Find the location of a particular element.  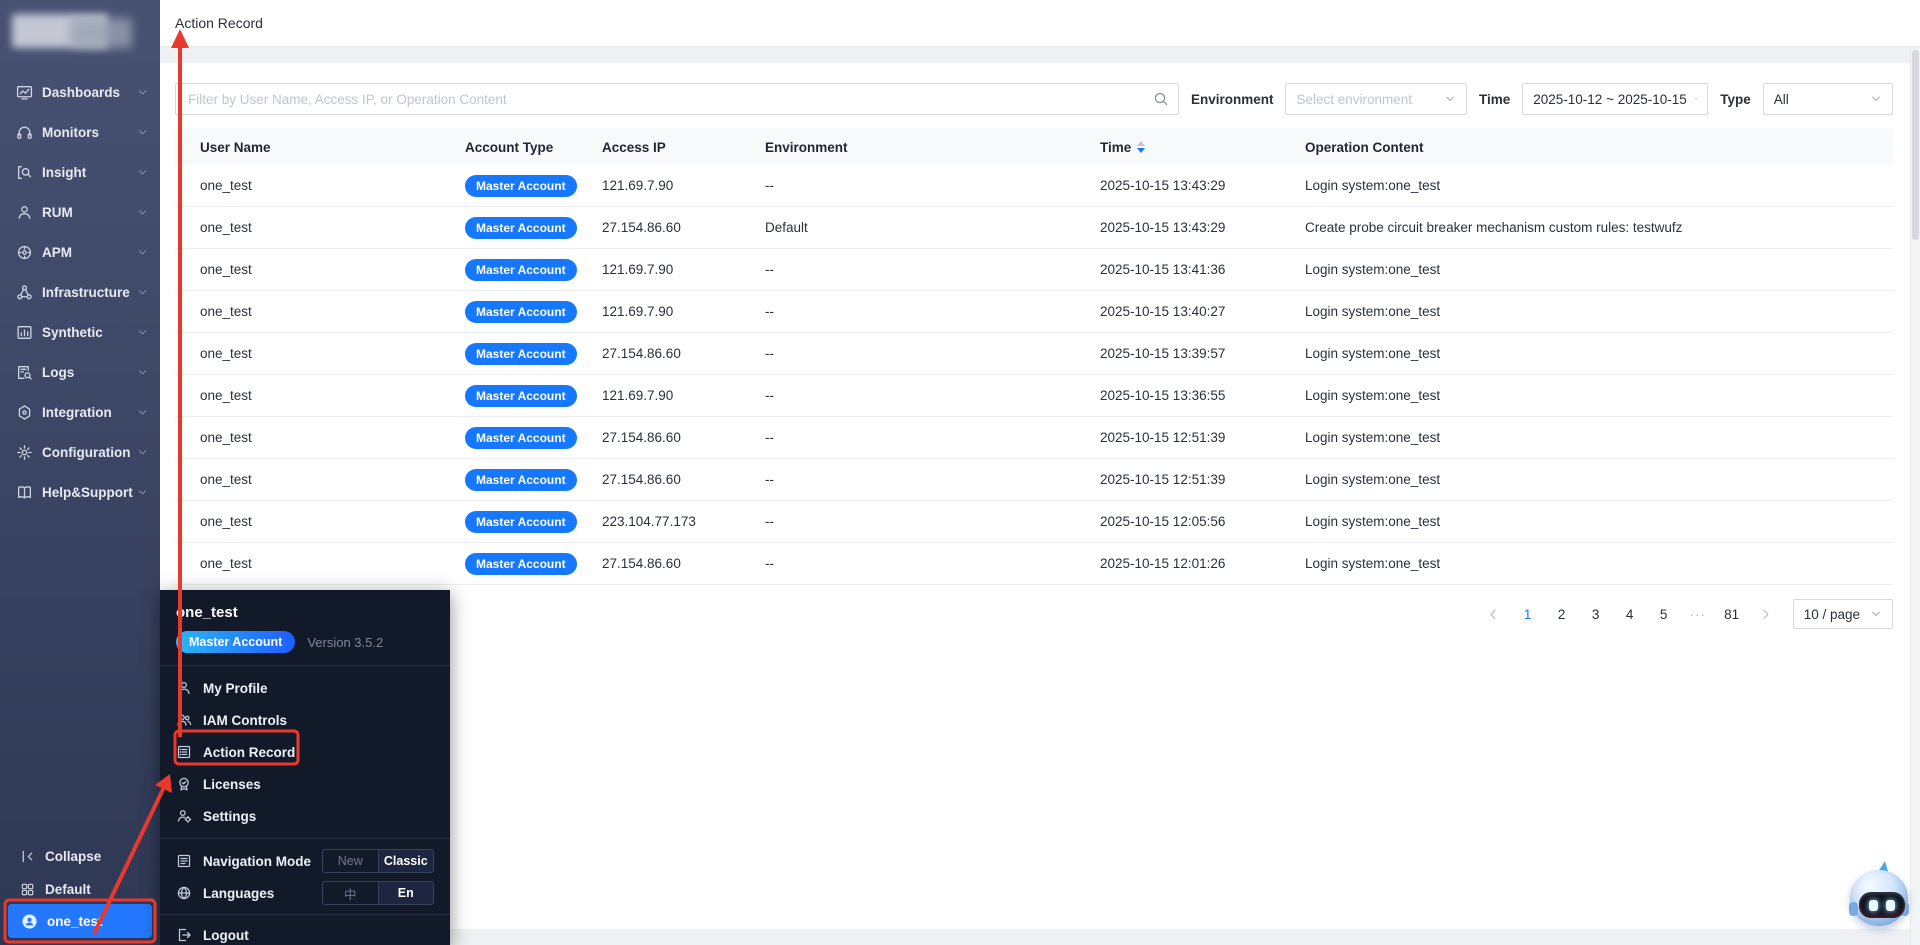

pagination-page-1: 1 is located at coordinates (1528, 614).